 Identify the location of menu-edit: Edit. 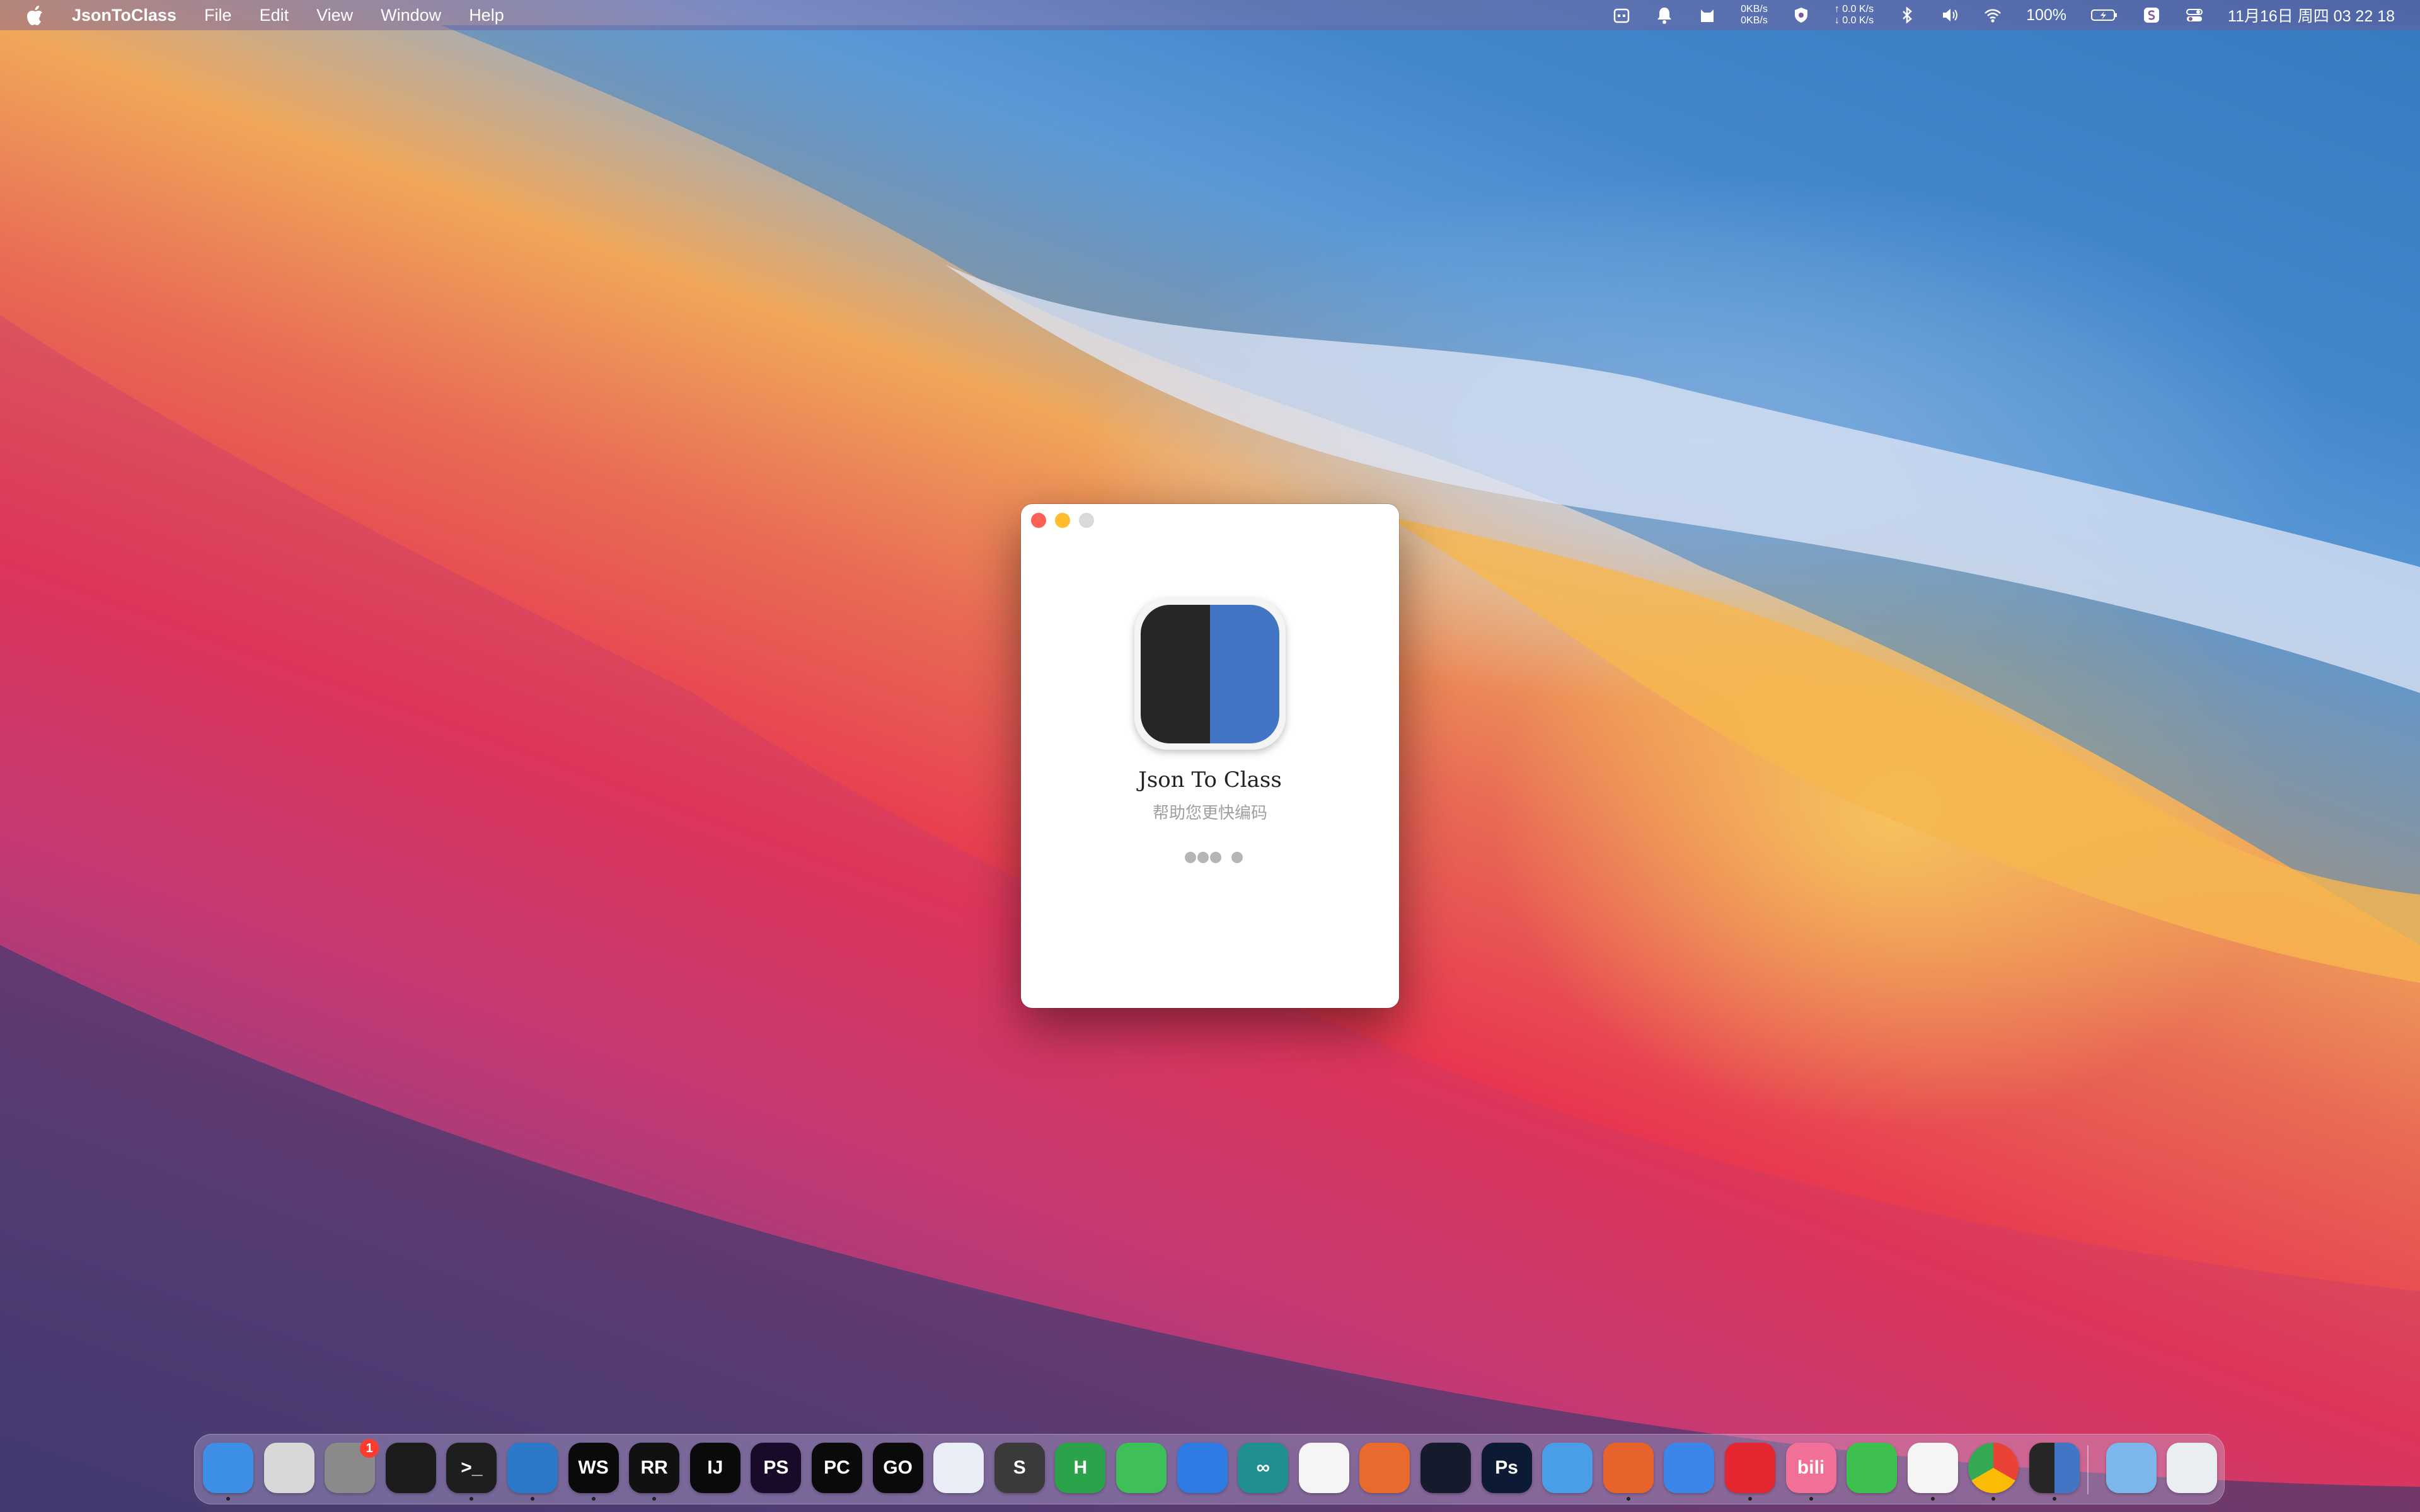
(275, 15).